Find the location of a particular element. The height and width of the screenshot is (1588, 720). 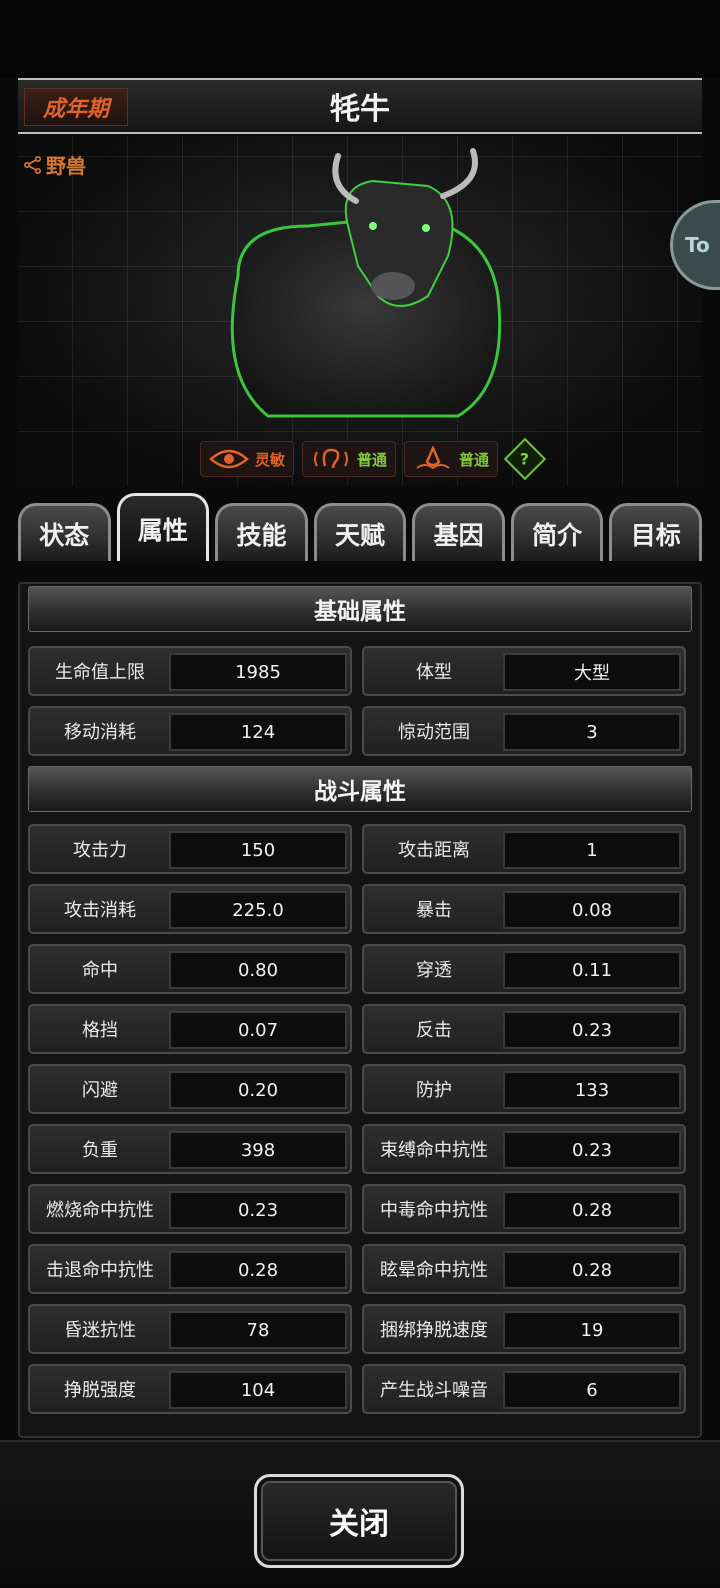

stat-label: 体型 is located at coordinates (434, 672).